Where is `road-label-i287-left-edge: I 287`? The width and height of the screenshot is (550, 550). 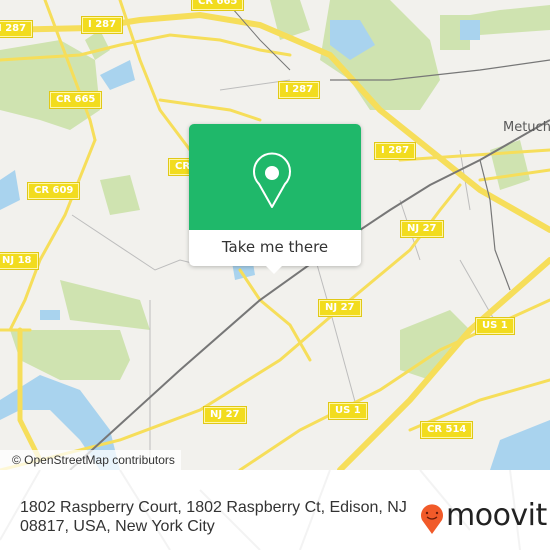 road-label-i287-left-edge: I 287 is located at coordinates (102, 25).